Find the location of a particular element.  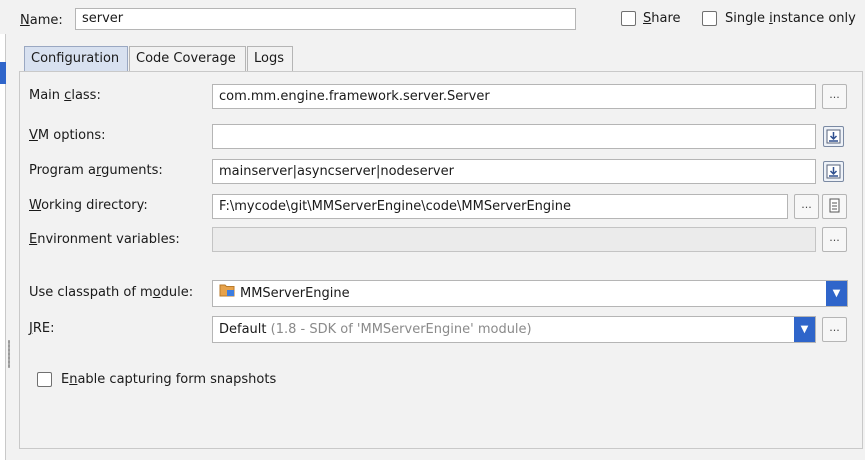

tab-code-coverage: Code Coverage is located at coordinates (187, 58).